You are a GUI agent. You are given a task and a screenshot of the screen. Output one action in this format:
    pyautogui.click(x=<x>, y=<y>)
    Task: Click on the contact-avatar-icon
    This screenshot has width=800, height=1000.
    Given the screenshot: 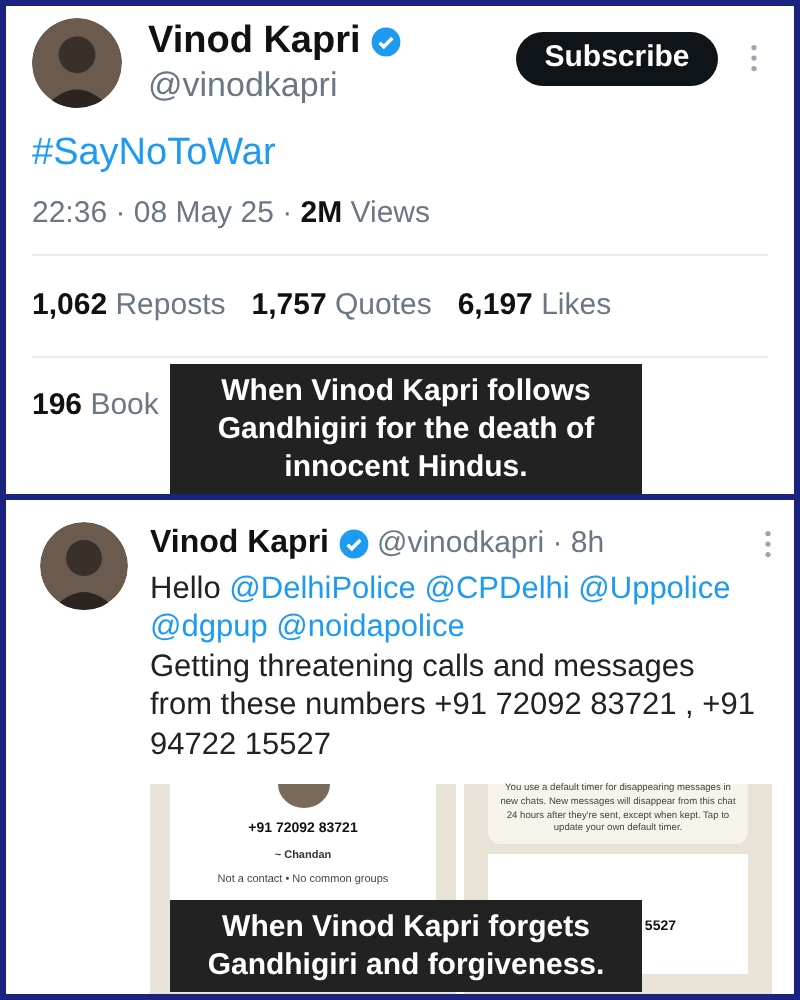 What is the action you would take?
    pyautogui.click(x=303, y=796)
    